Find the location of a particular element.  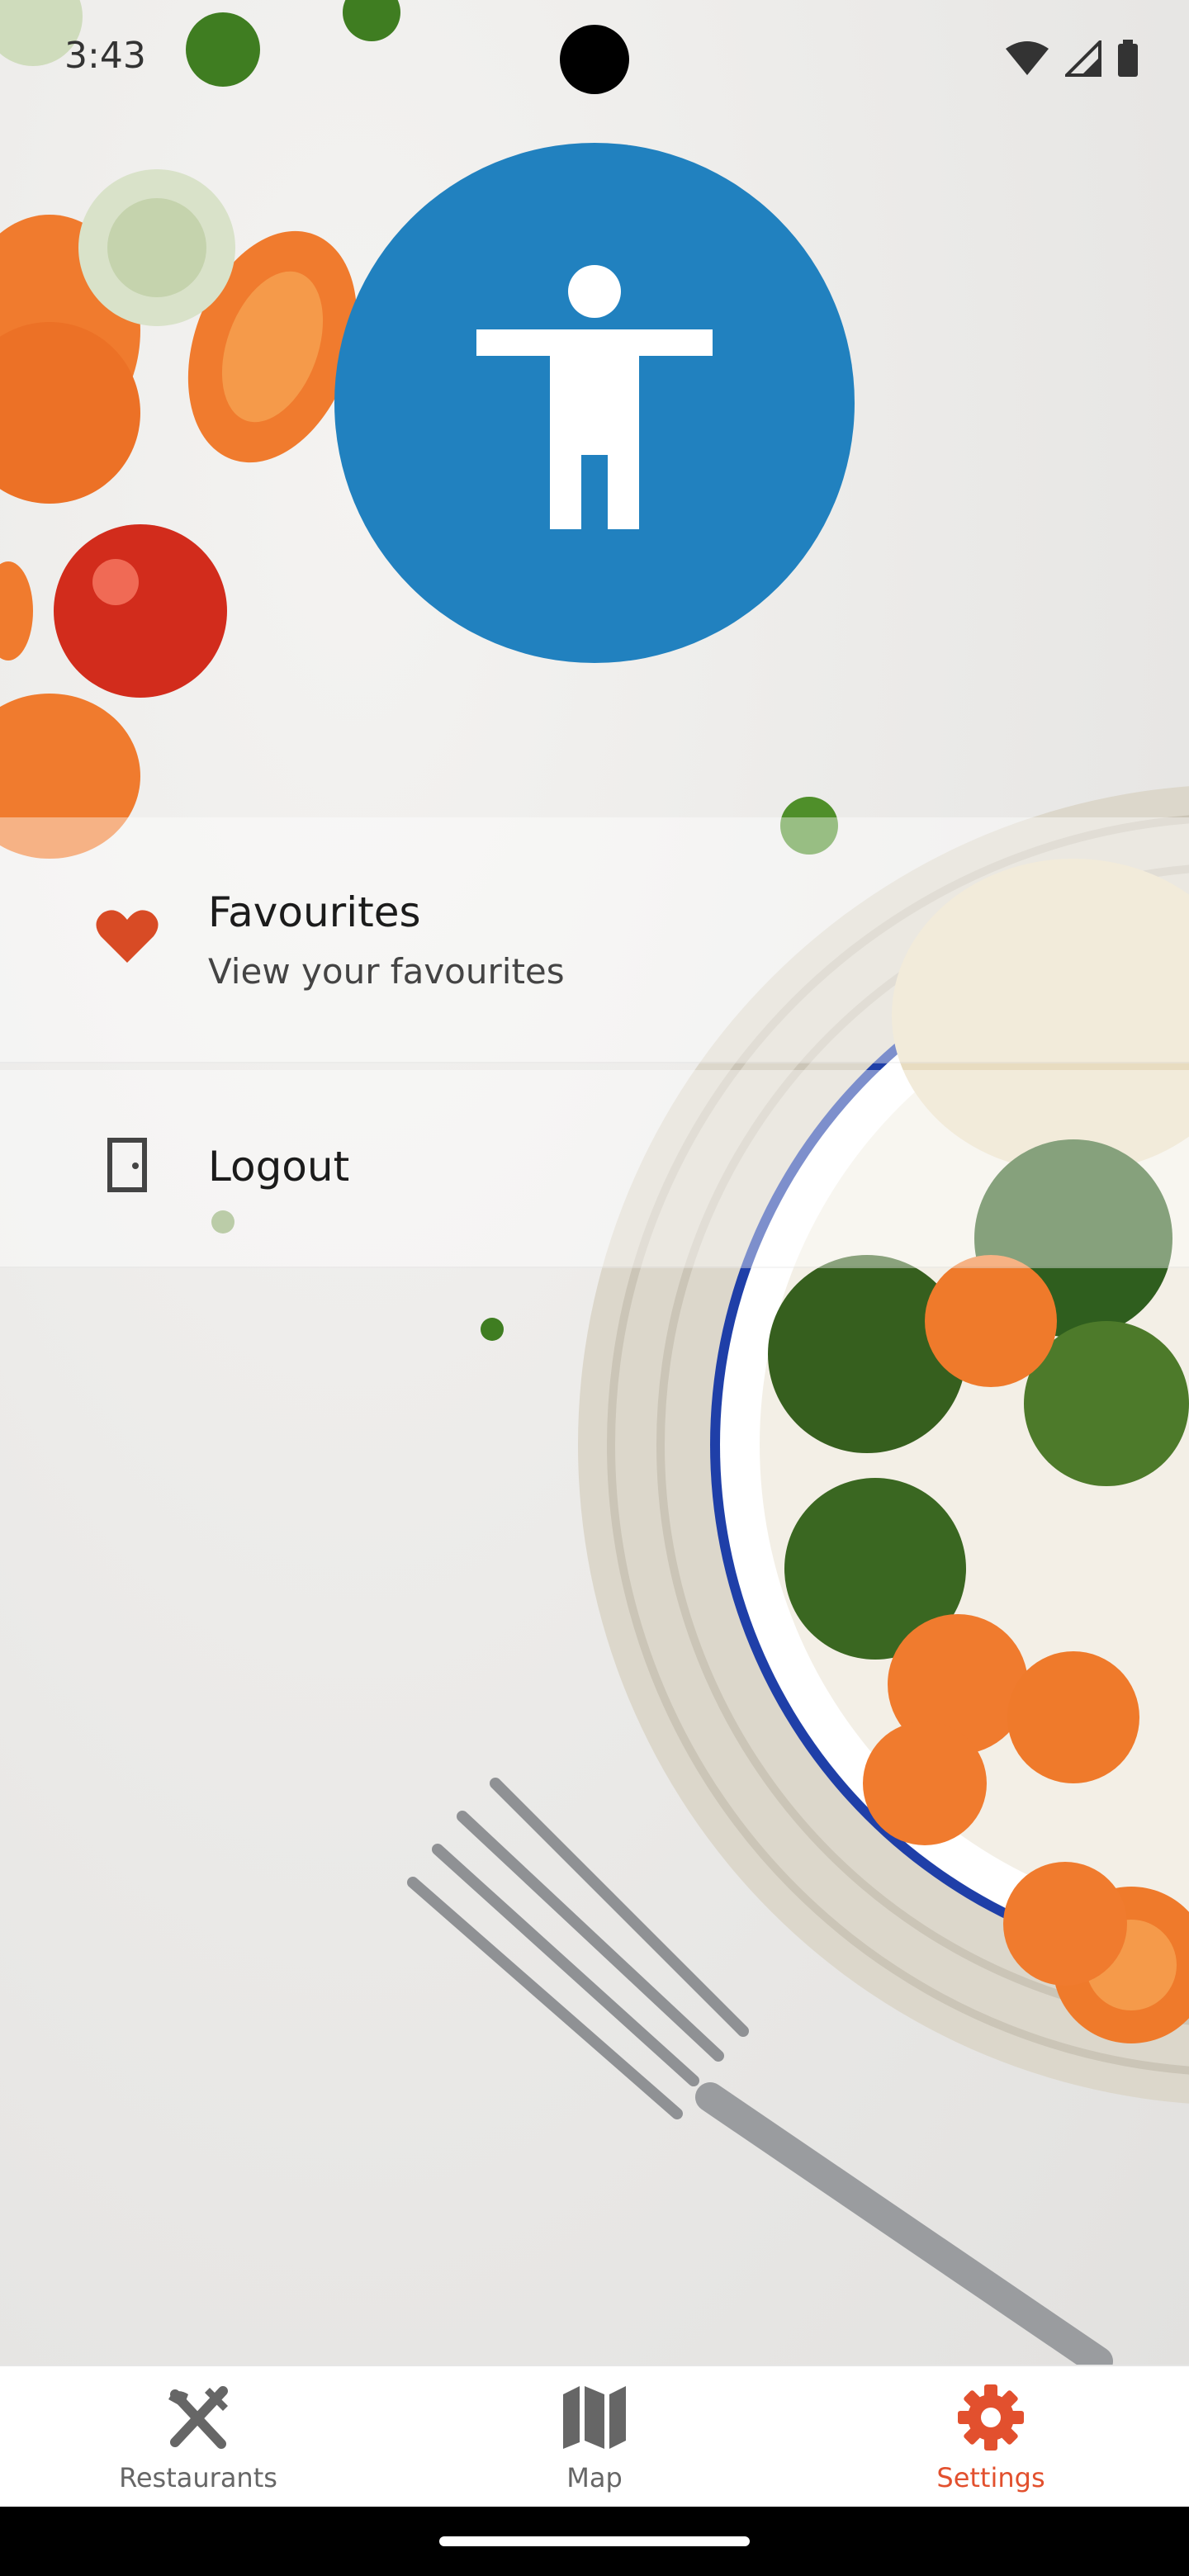

signal-icon is located at coordinates (1082, 59).